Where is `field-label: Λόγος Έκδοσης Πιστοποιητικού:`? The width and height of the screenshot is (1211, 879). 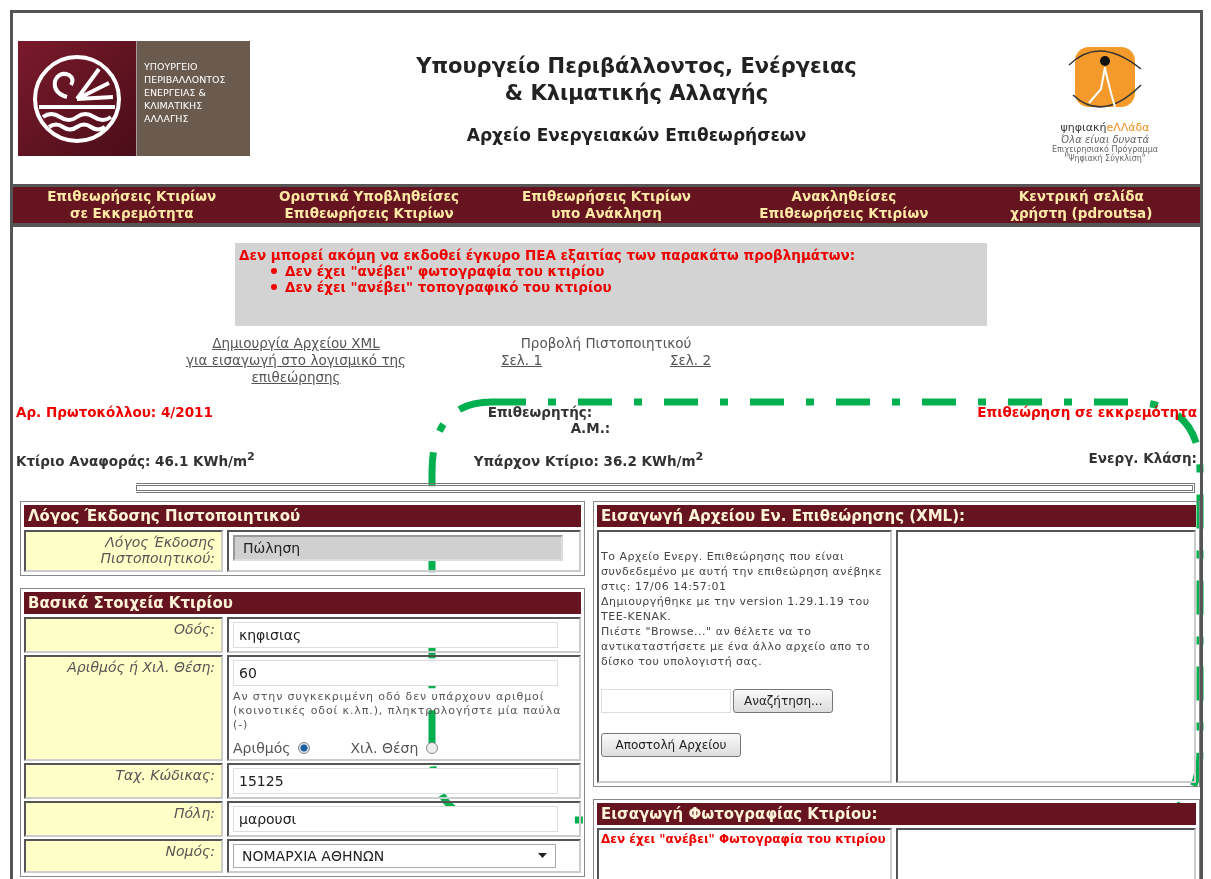
field-label: Λόγος Έκδοσης Πιστοποιητικού: is located at coordinates (123, 550).